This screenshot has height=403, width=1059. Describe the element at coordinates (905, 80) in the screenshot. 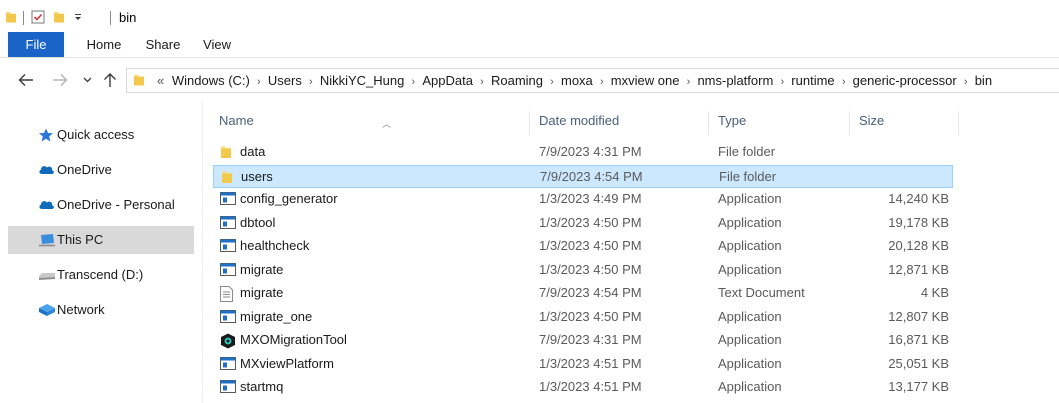

I see `breadcrumb-item: generic-processor` at that location.